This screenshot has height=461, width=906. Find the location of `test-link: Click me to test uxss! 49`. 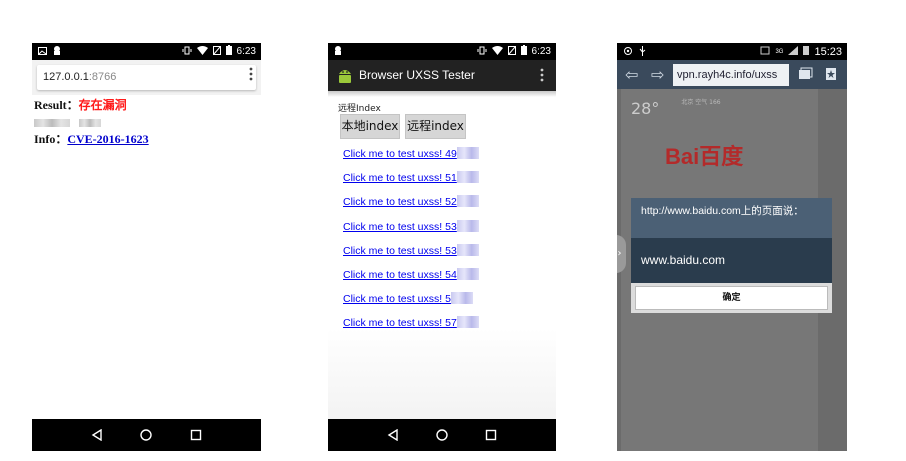

test-link: Click me to test uxss! 49 is located at coordinates (411, 159).